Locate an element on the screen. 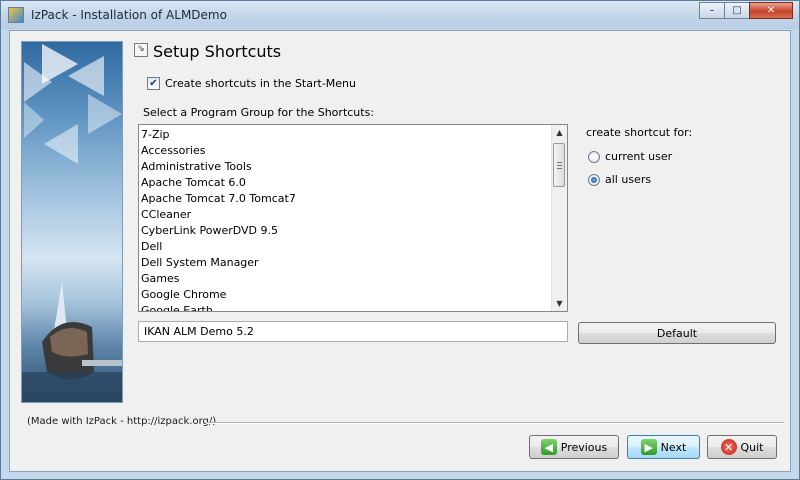 This screenshot has width=800, height=480. minimize-button: – is located at coordinates (712, 10).